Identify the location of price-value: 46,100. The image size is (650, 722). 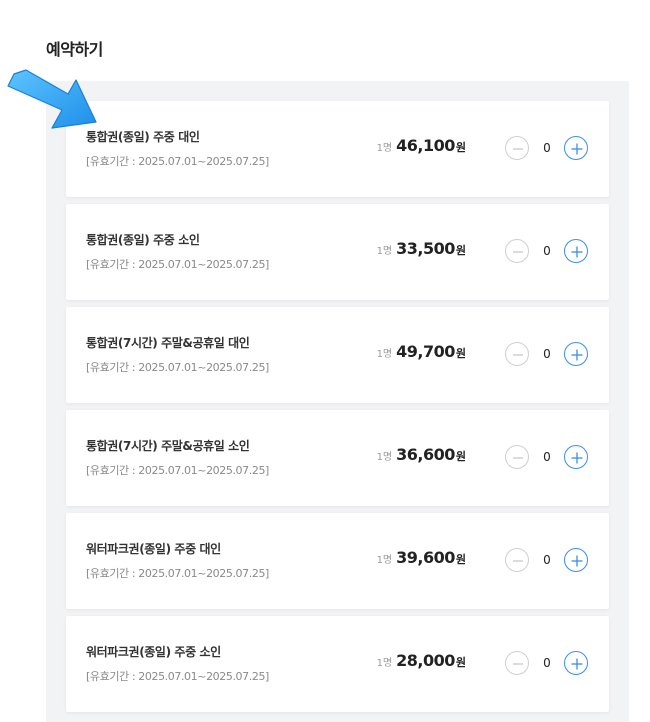
(425, 145).